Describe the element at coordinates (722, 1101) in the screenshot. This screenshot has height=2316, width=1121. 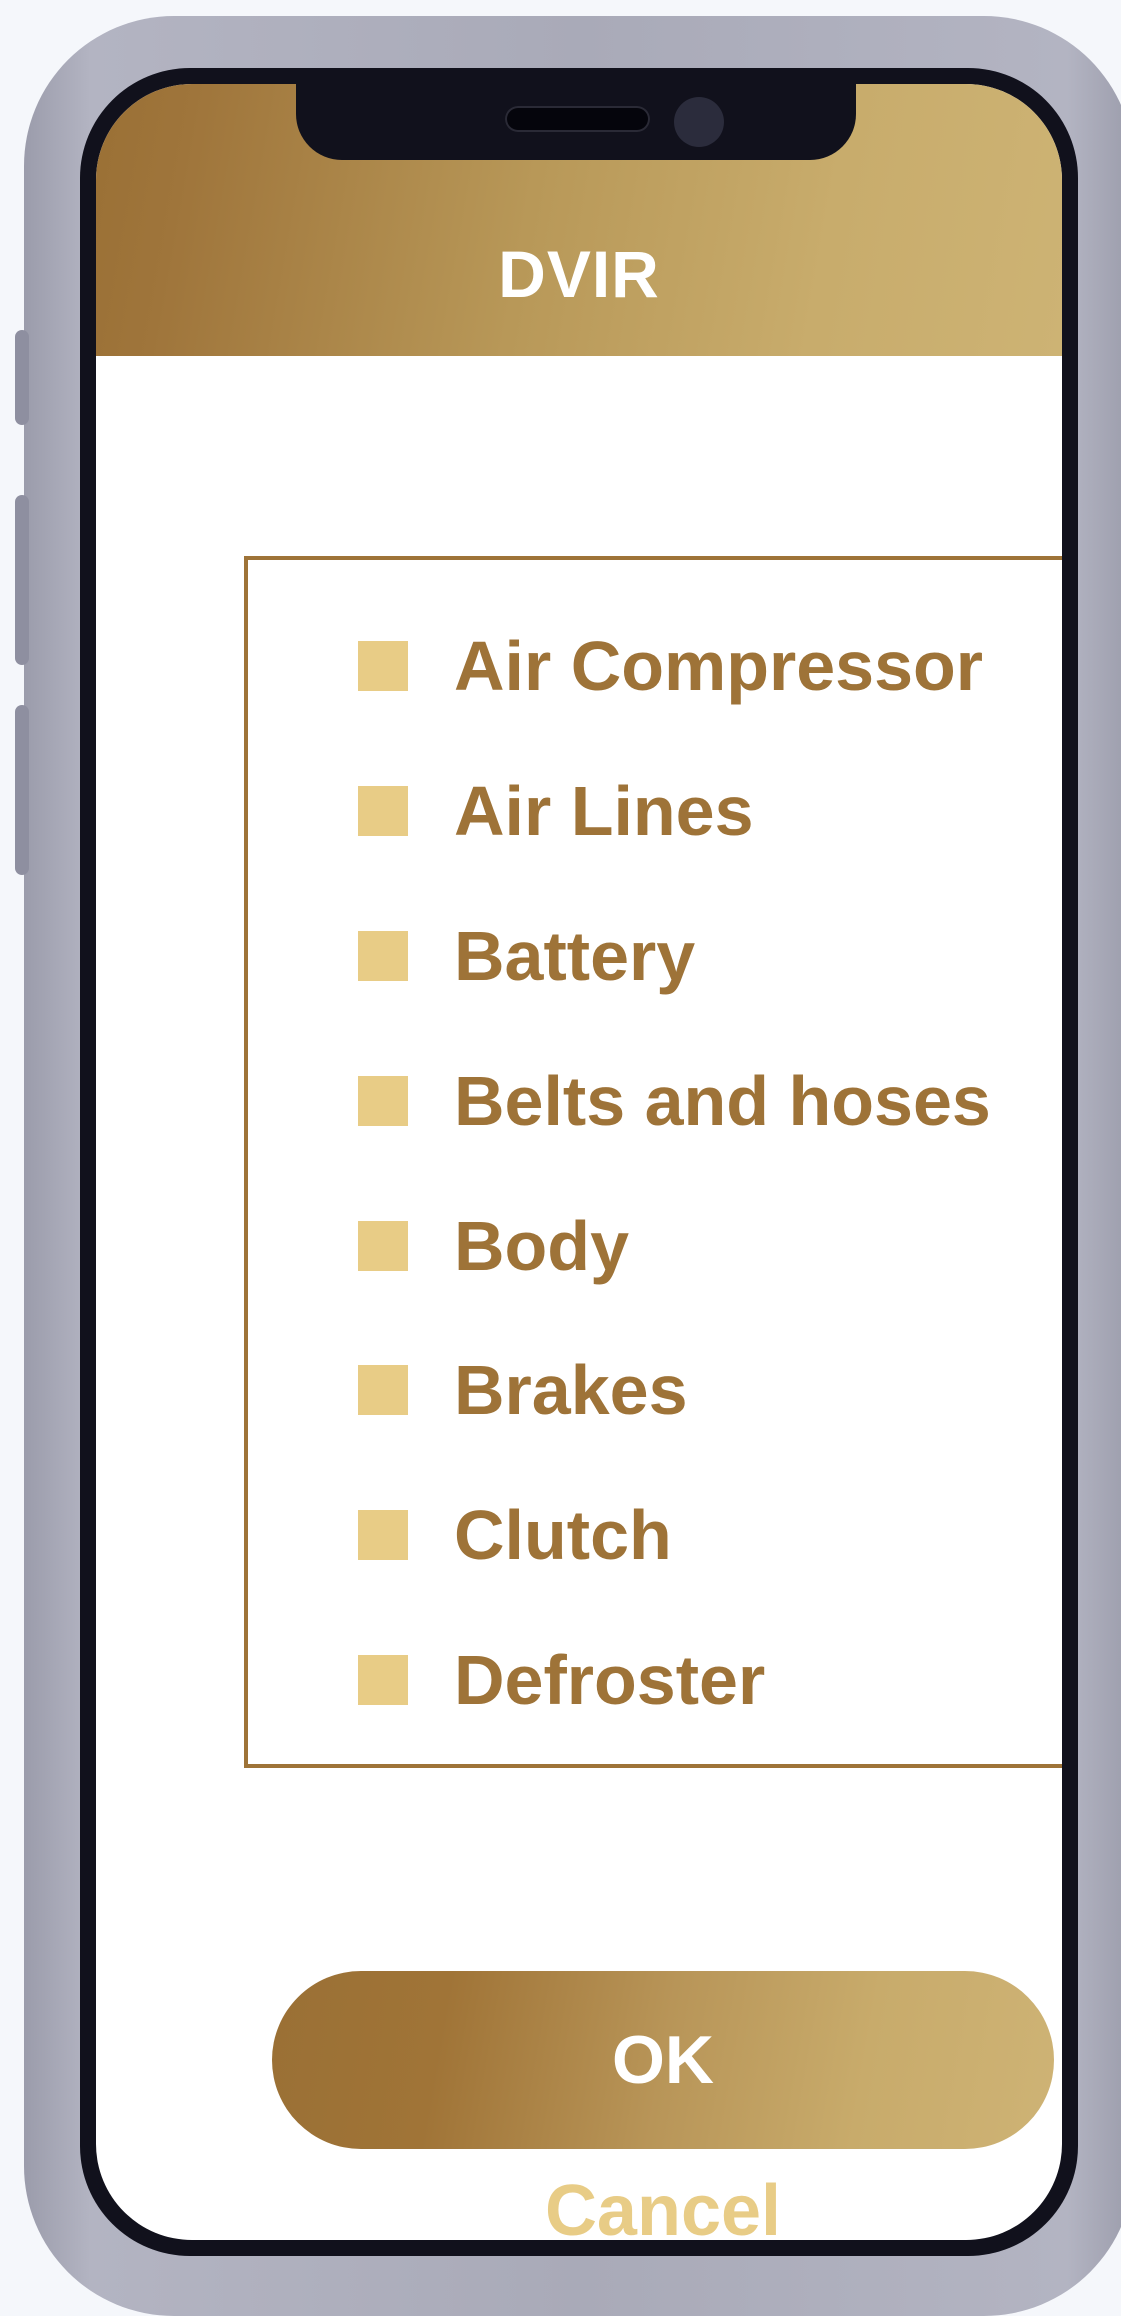
I see `checklist-item-label: Belts and hoses` at that location.